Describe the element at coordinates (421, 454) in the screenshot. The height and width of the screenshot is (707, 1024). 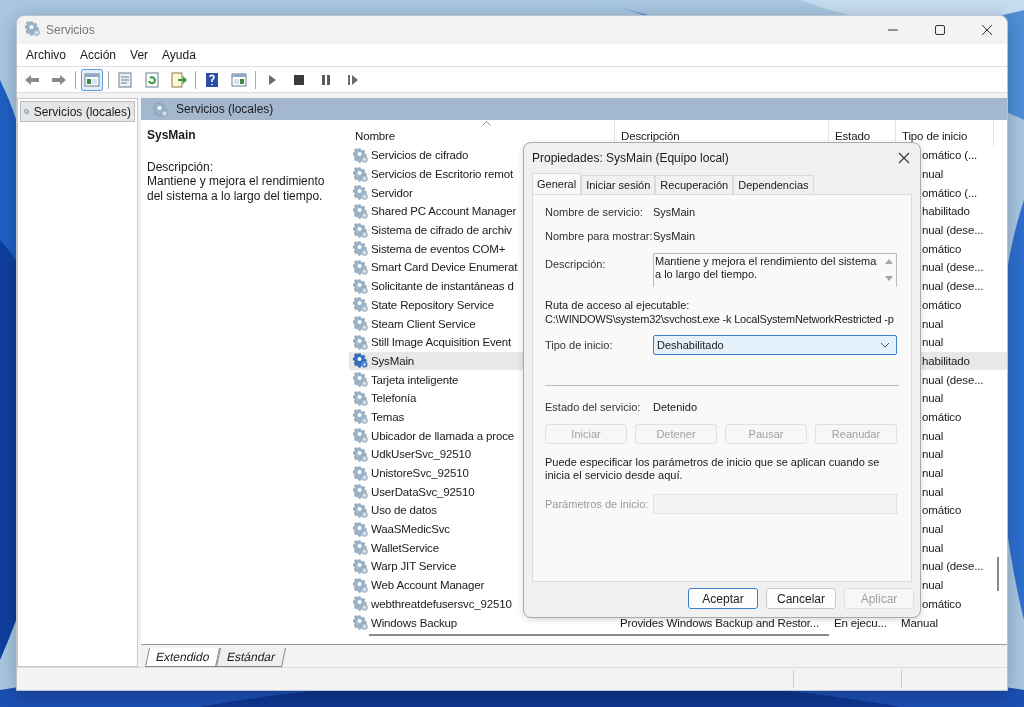
I see `service-name-cell: UdkUserSvc_92510` at that location.